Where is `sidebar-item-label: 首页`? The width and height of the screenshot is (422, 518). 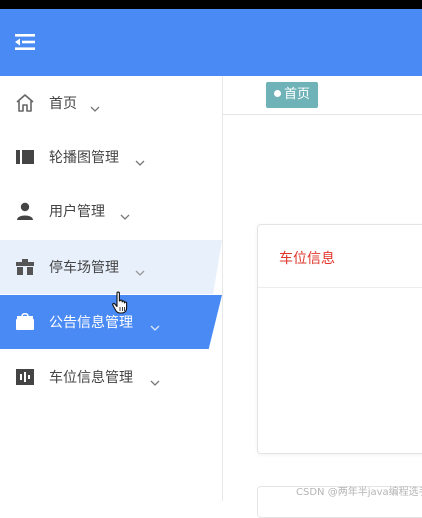
sidebar-item-label: 首页 is located at coordinates (63, 104).